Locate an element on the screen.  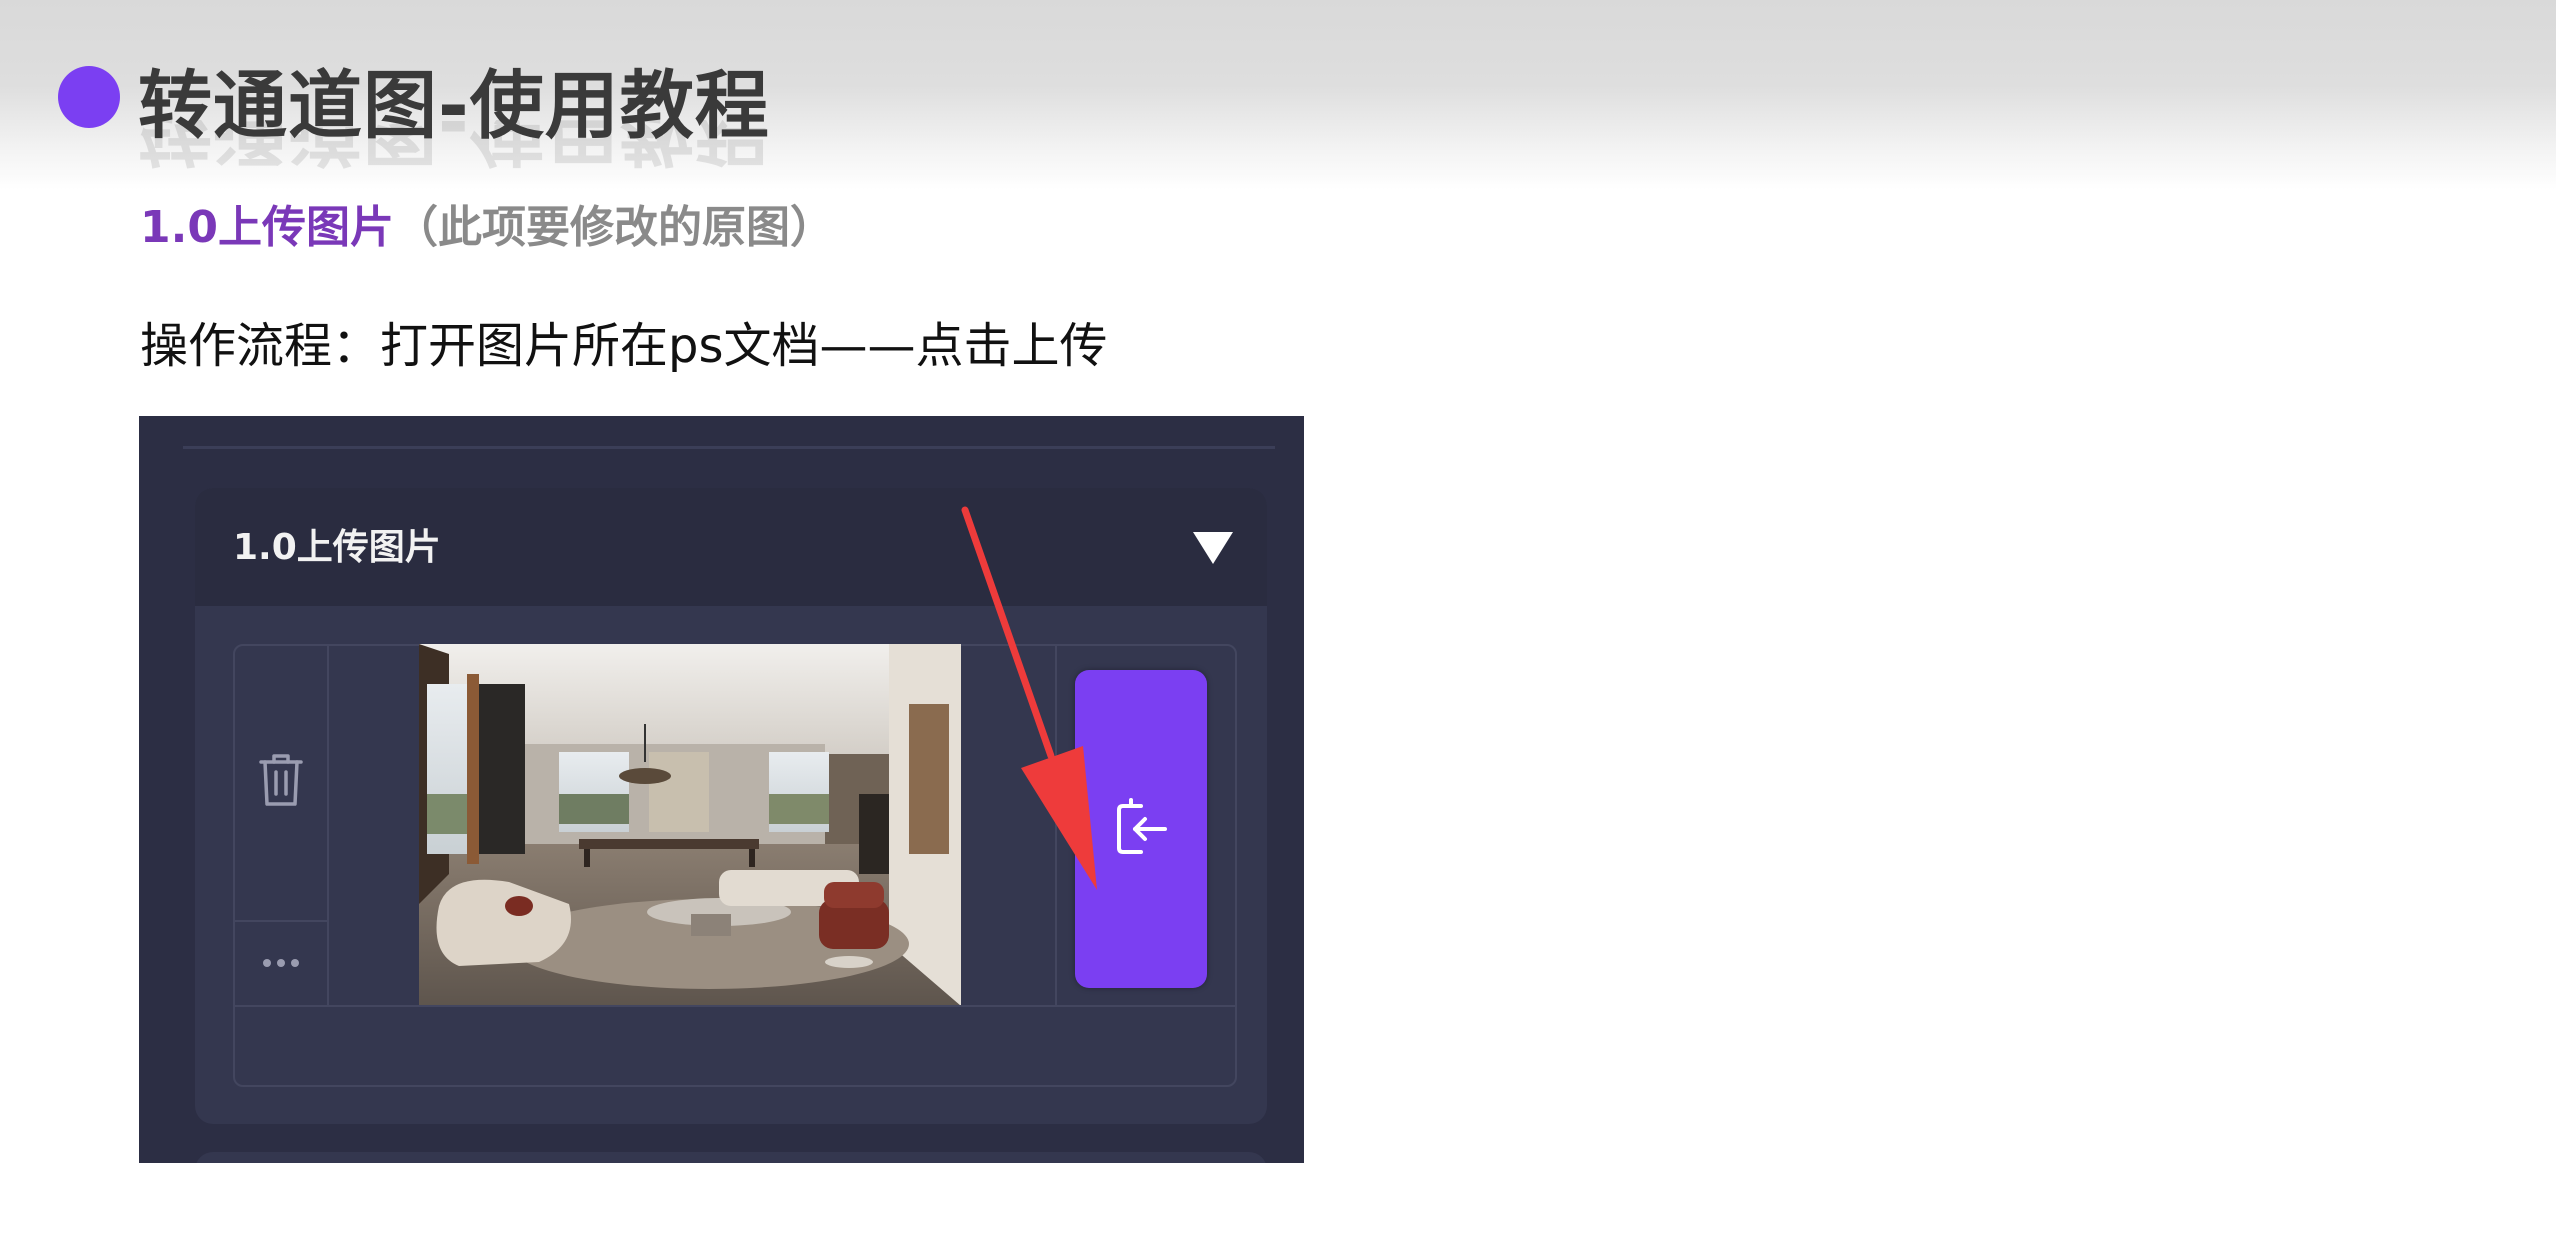
upload-button is located at coordinates (1141, 829).